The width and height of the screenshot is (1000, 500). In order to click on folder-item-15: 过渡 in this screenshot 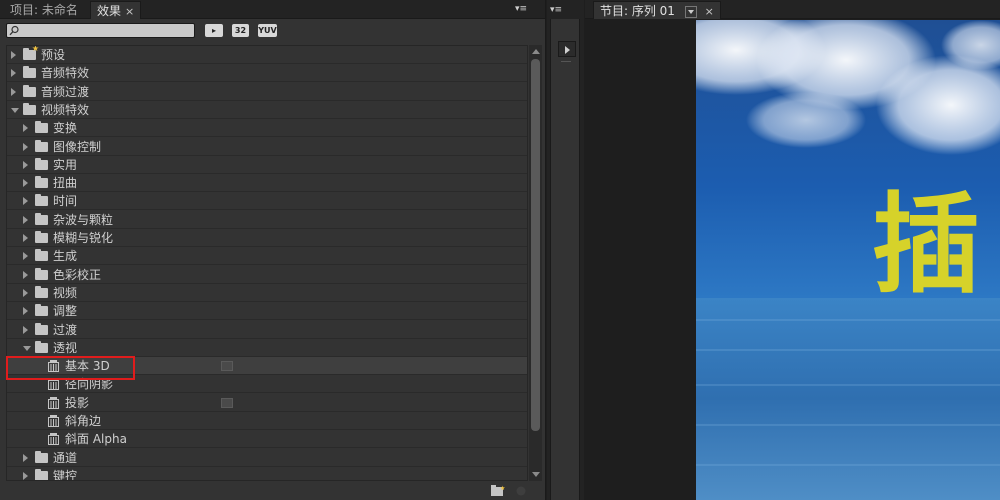, I will do `click(267, 330)`.